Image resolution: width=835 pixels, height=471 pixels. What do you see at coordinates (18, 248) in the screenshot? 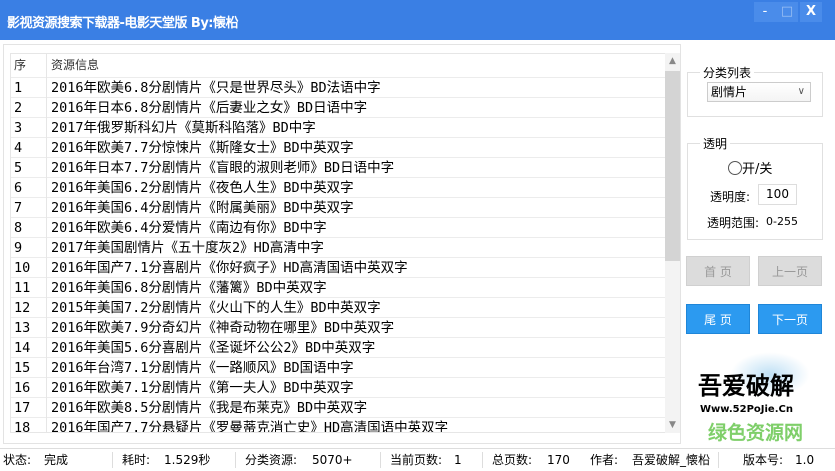
I see `row-index: 9` at bounding box center [18, 248].